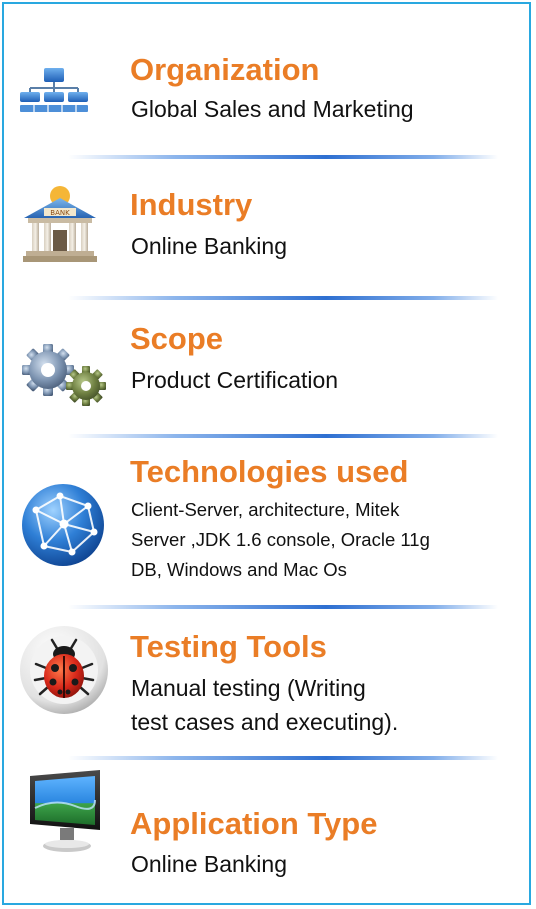 The image size is (536, 909). I want to click on section-title: Application Type, so click(254, 823).